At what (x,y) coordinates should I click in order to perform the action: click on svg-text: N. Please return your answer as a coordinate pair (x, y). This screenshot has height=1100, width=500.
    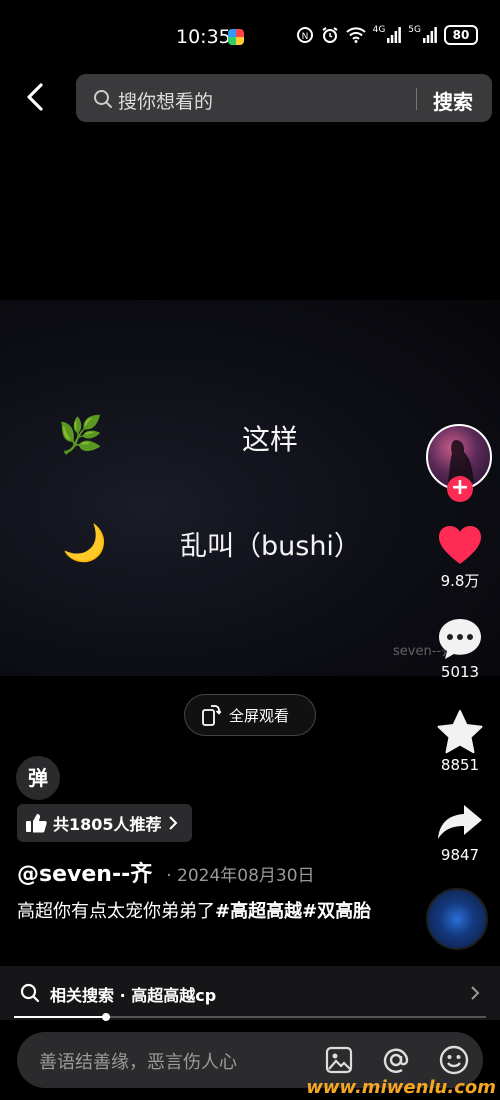
    Looking at the image, I should click on (304, 37).